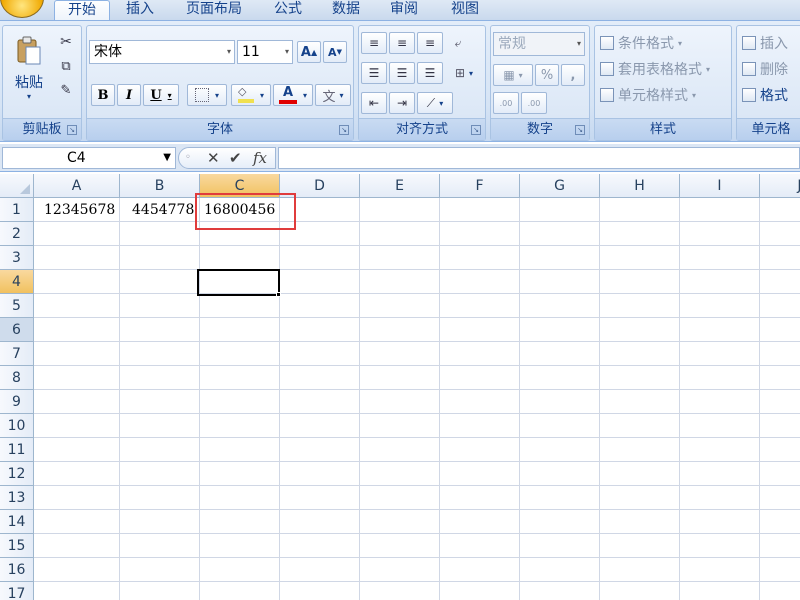  Describe the element at coordinates (29, 68) in the screenshot. I see `paste-button: 粘贴 ▾` at that location.